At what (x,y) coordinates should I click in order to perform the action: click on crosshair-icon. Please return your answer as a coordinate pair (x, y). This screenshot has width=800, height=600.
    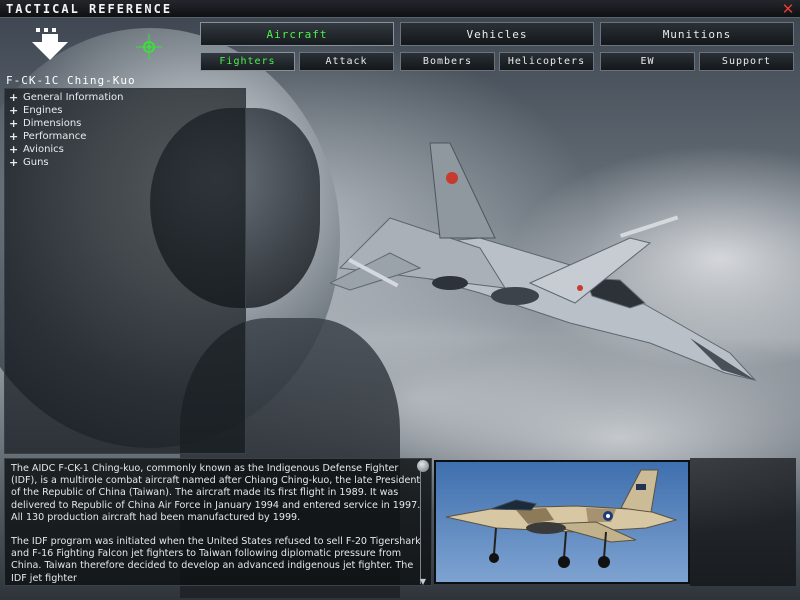
    Looking at the image, I should click on (149, 47).